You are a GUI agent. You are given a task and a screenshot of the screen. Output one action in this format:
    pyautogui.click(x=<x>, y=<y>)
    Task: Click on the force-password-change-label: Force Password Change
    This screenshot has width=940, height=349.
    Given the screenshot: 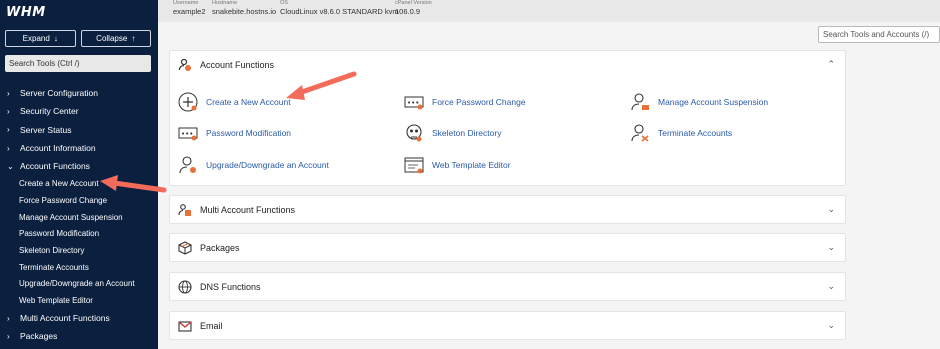 What is the action you would take?
    pyautogui.click(x=479, y=102)
    